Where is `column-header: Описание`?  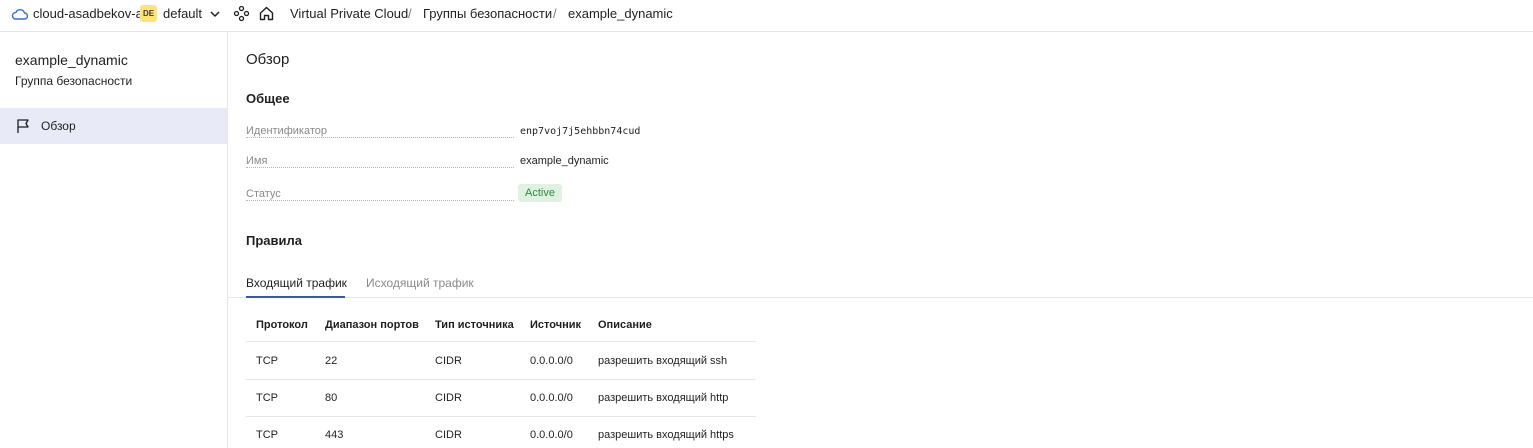
column-header: Описание is located at coordinates (625, 325).